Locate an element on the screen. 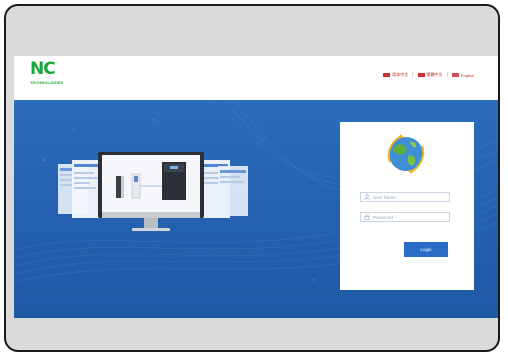  lang-english: English is located at coordinates (462, 75).